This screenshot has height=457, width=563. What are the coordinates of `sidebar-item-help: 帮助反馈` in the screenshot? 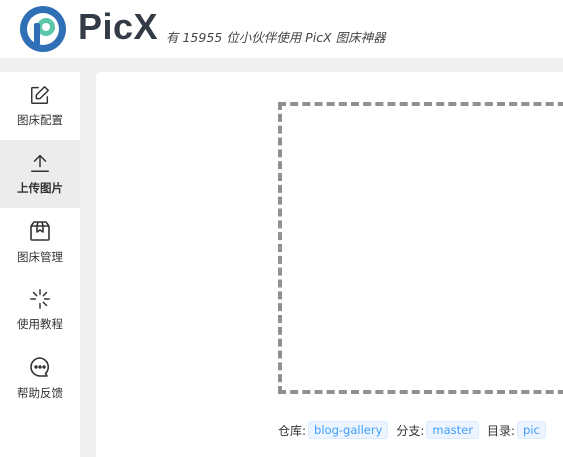 It's located at (40, 378).